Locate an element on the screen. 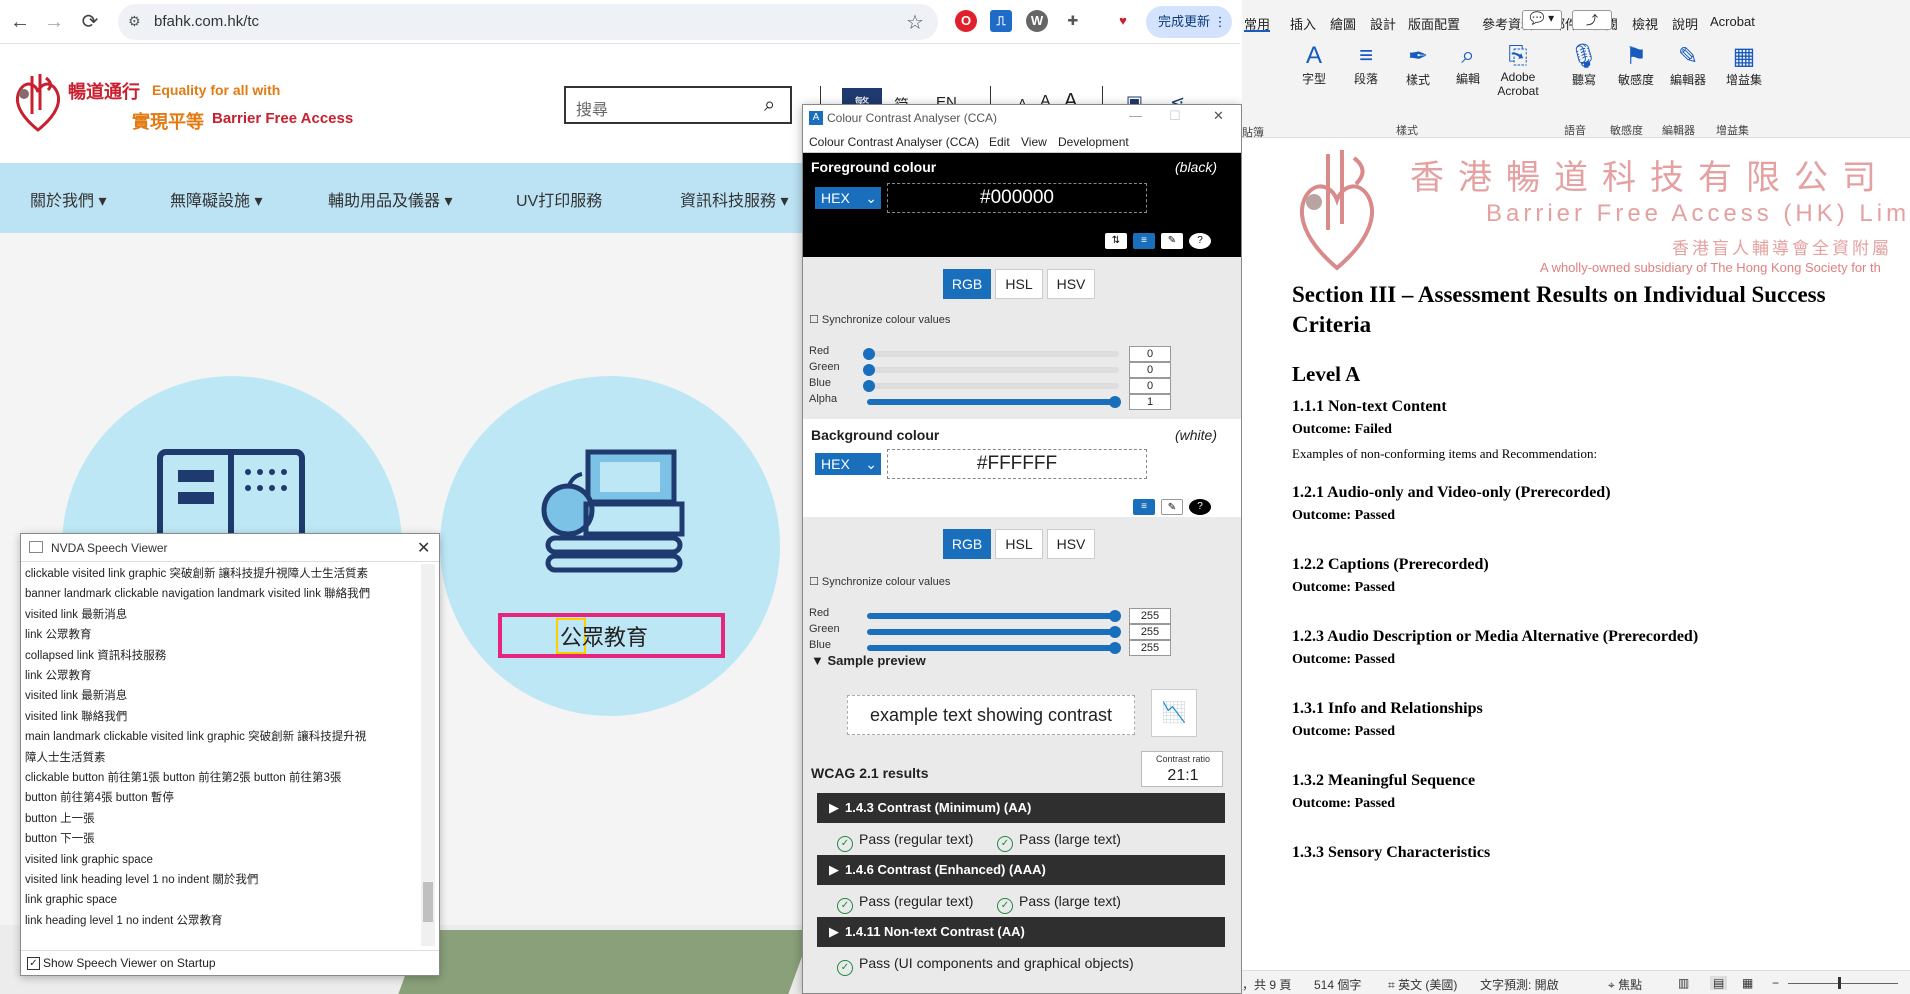 This screenshot has height=994, width=1910. read-mode-icon: ▥ is located at coordinates (1683, 983).